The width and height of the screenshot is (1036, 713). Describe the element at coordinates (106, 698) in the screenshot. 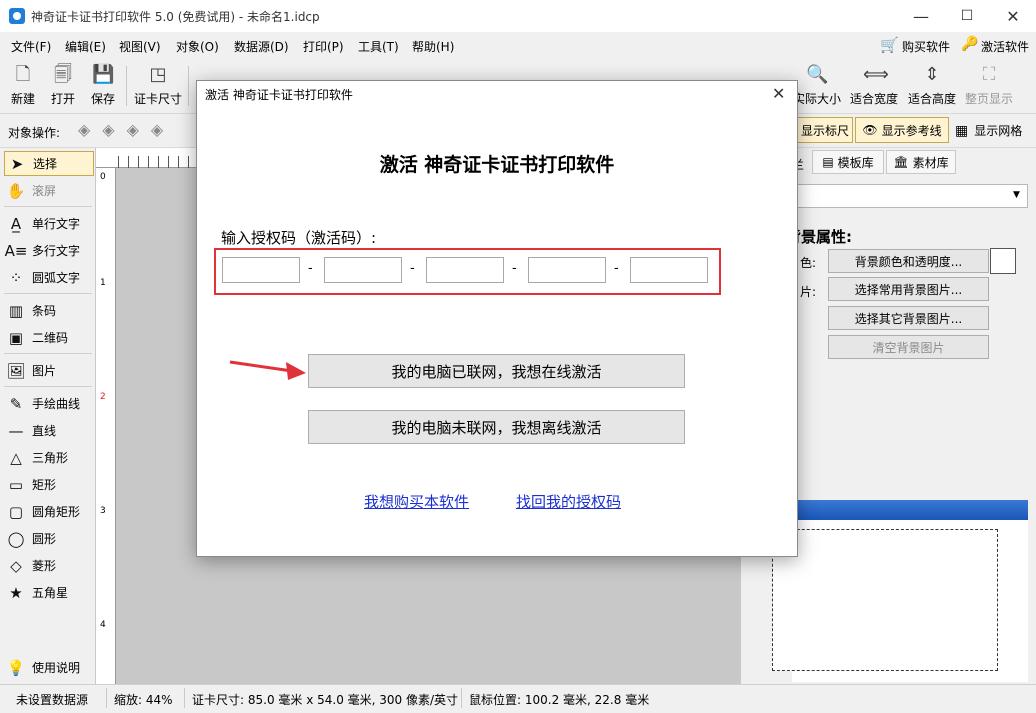

I see `status-divider` at that location.